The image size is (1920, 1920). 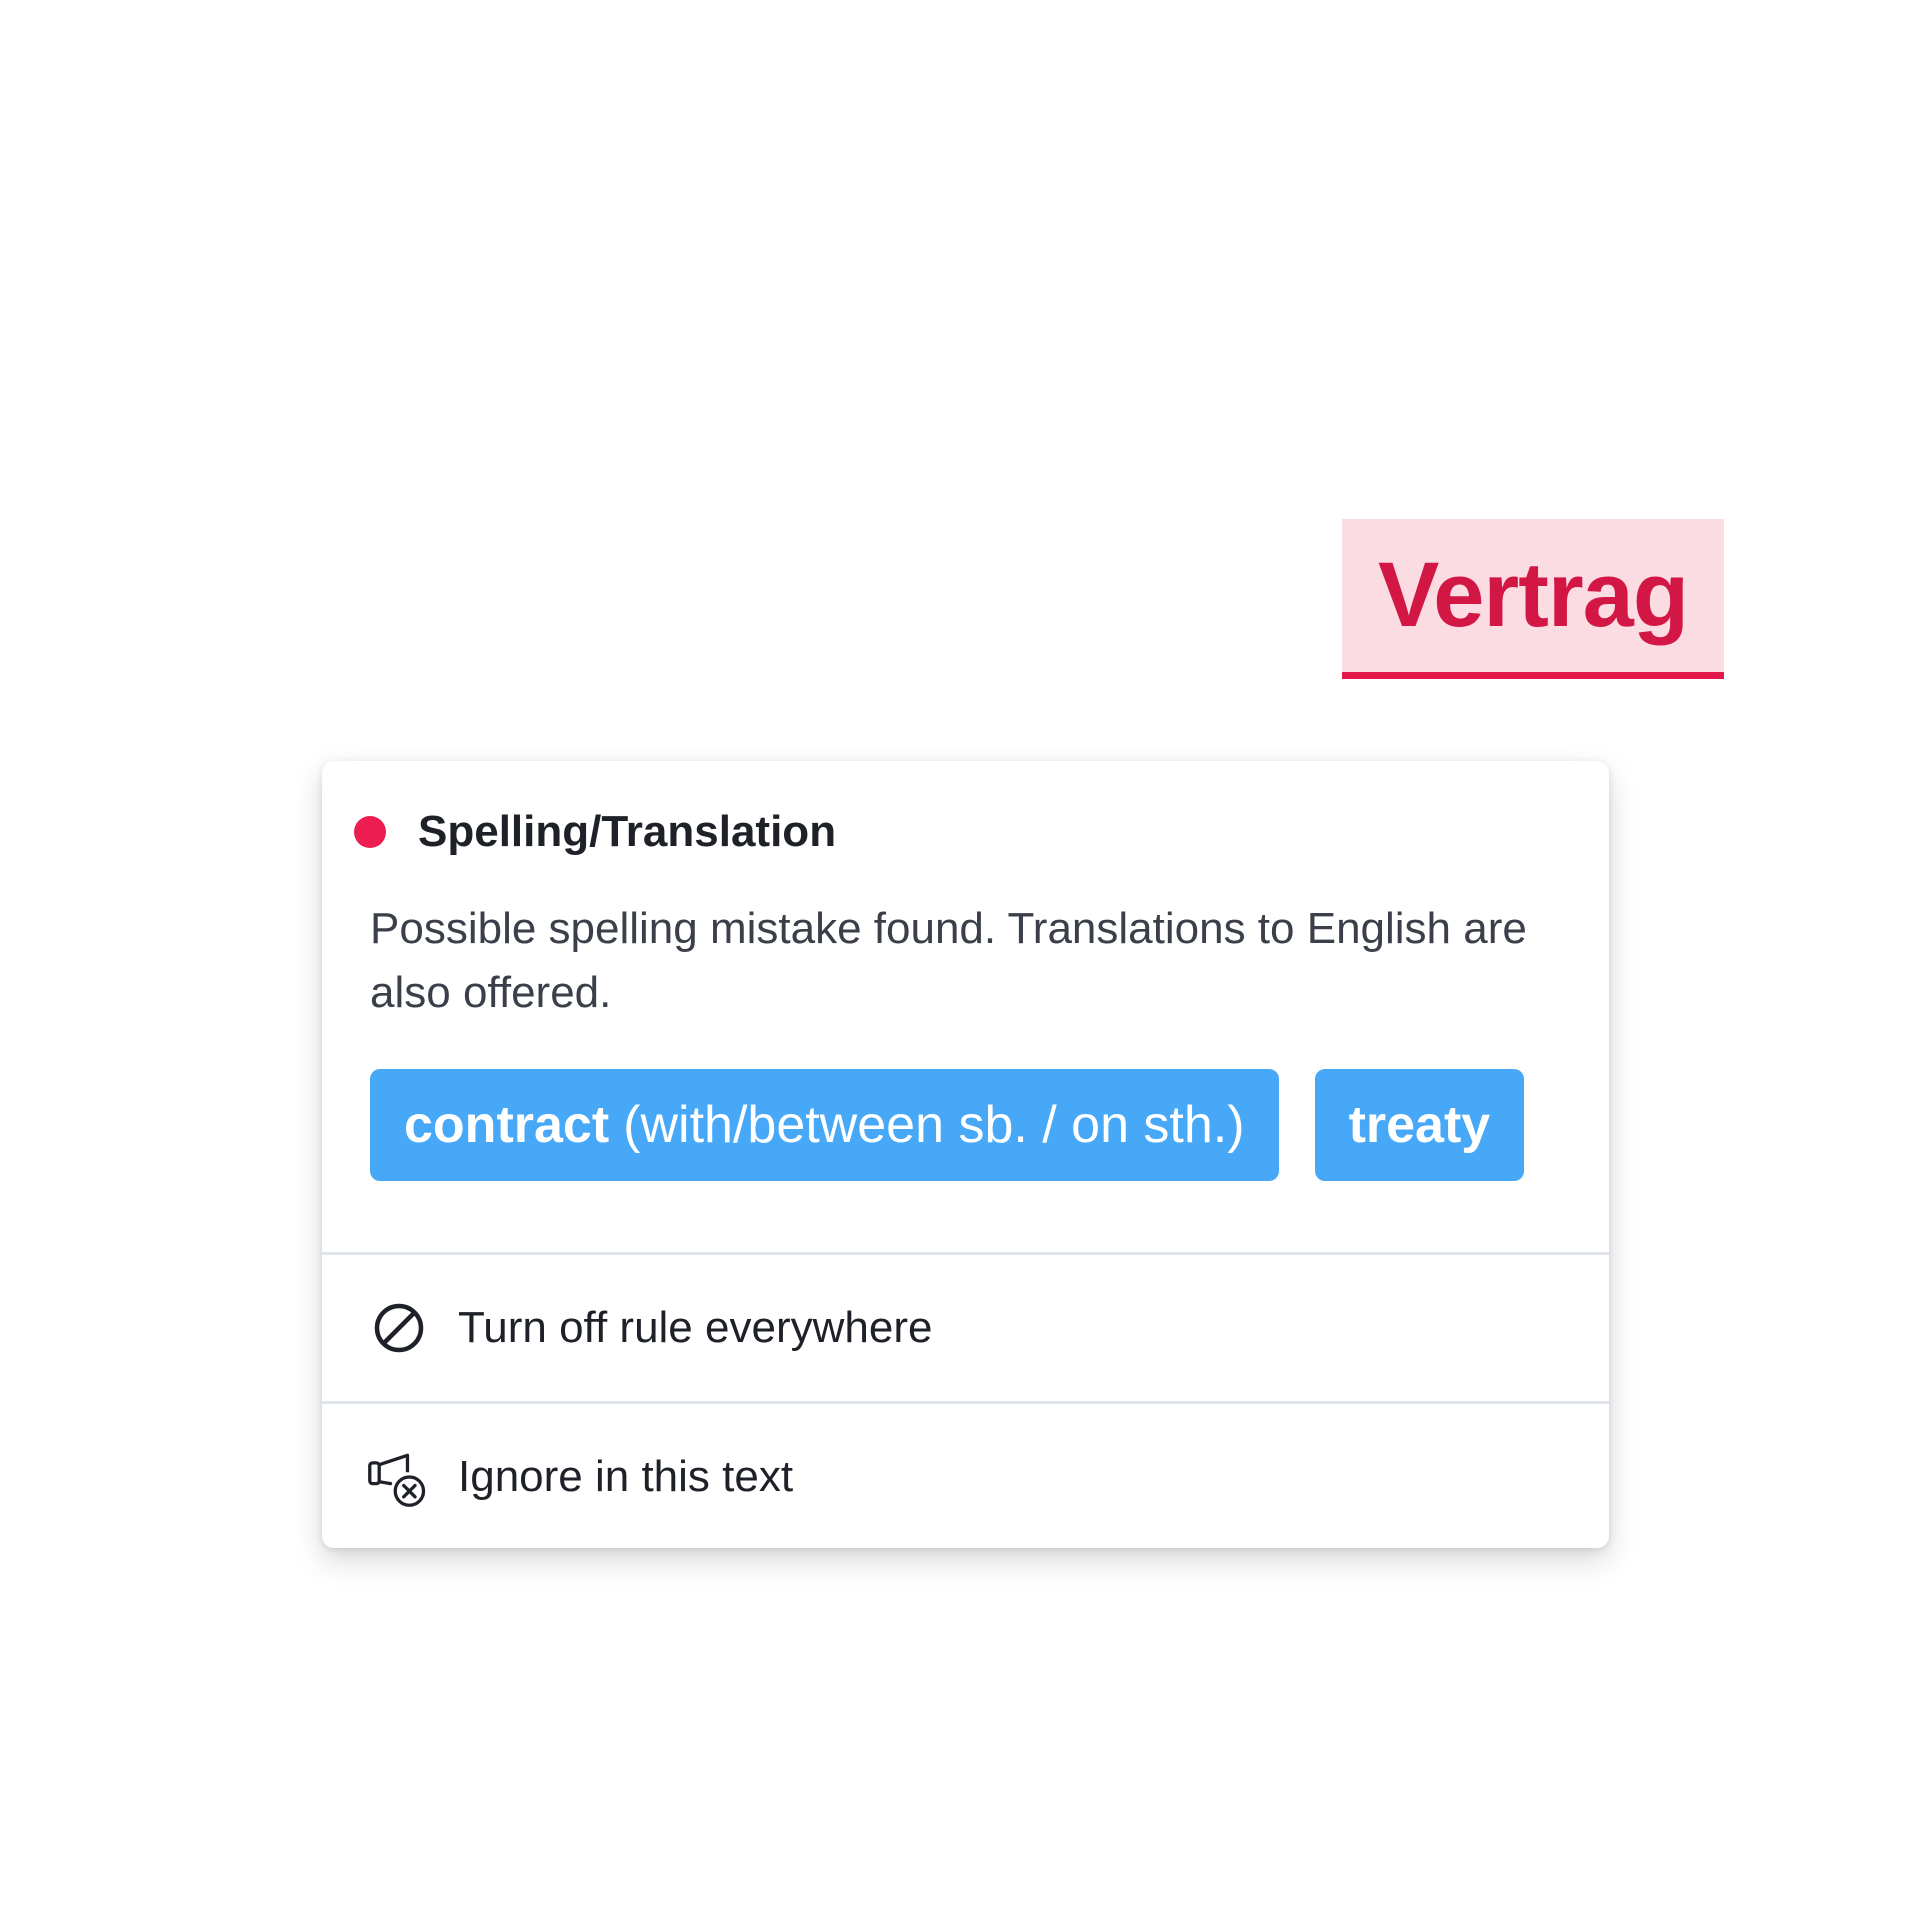 I want to click on rule-header: Spelling/Translation, so click(x=956, y=832).